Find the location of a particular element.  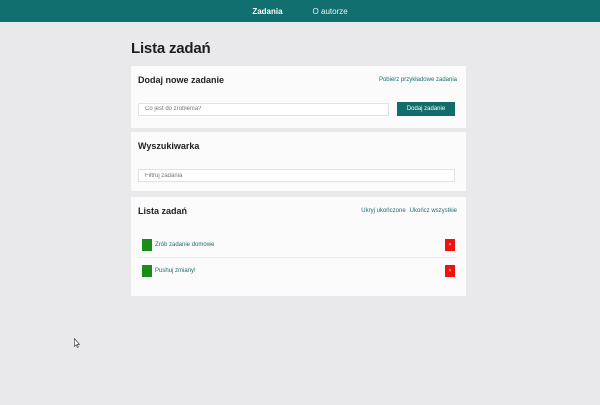

new-task-input is located at coordinates (263, 109).